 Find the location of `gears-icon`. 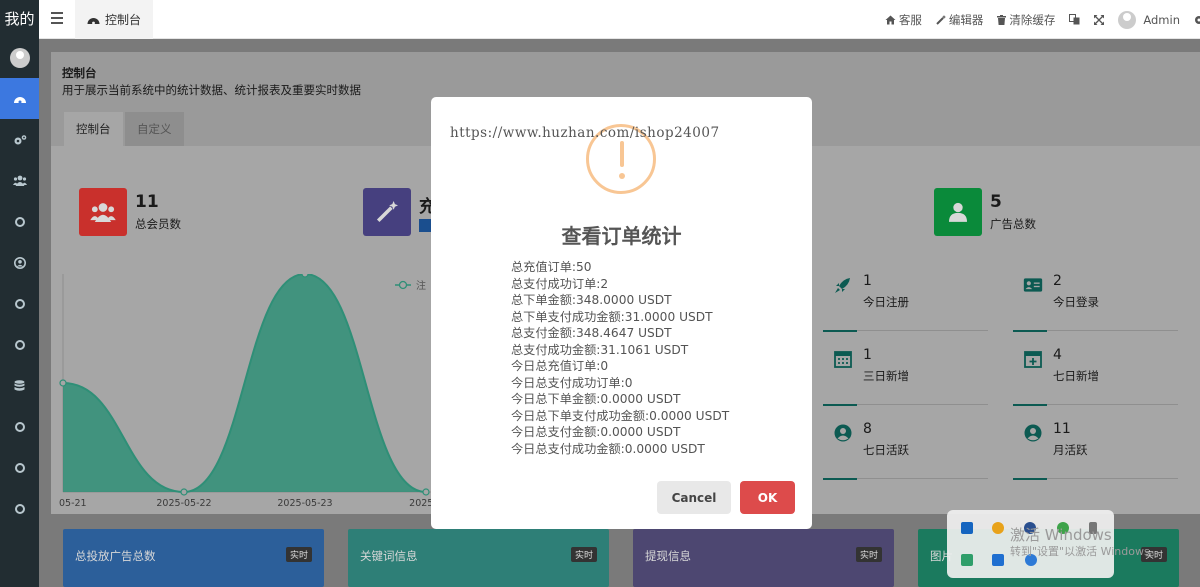

gears-icon is located at coordinates (20, 139).